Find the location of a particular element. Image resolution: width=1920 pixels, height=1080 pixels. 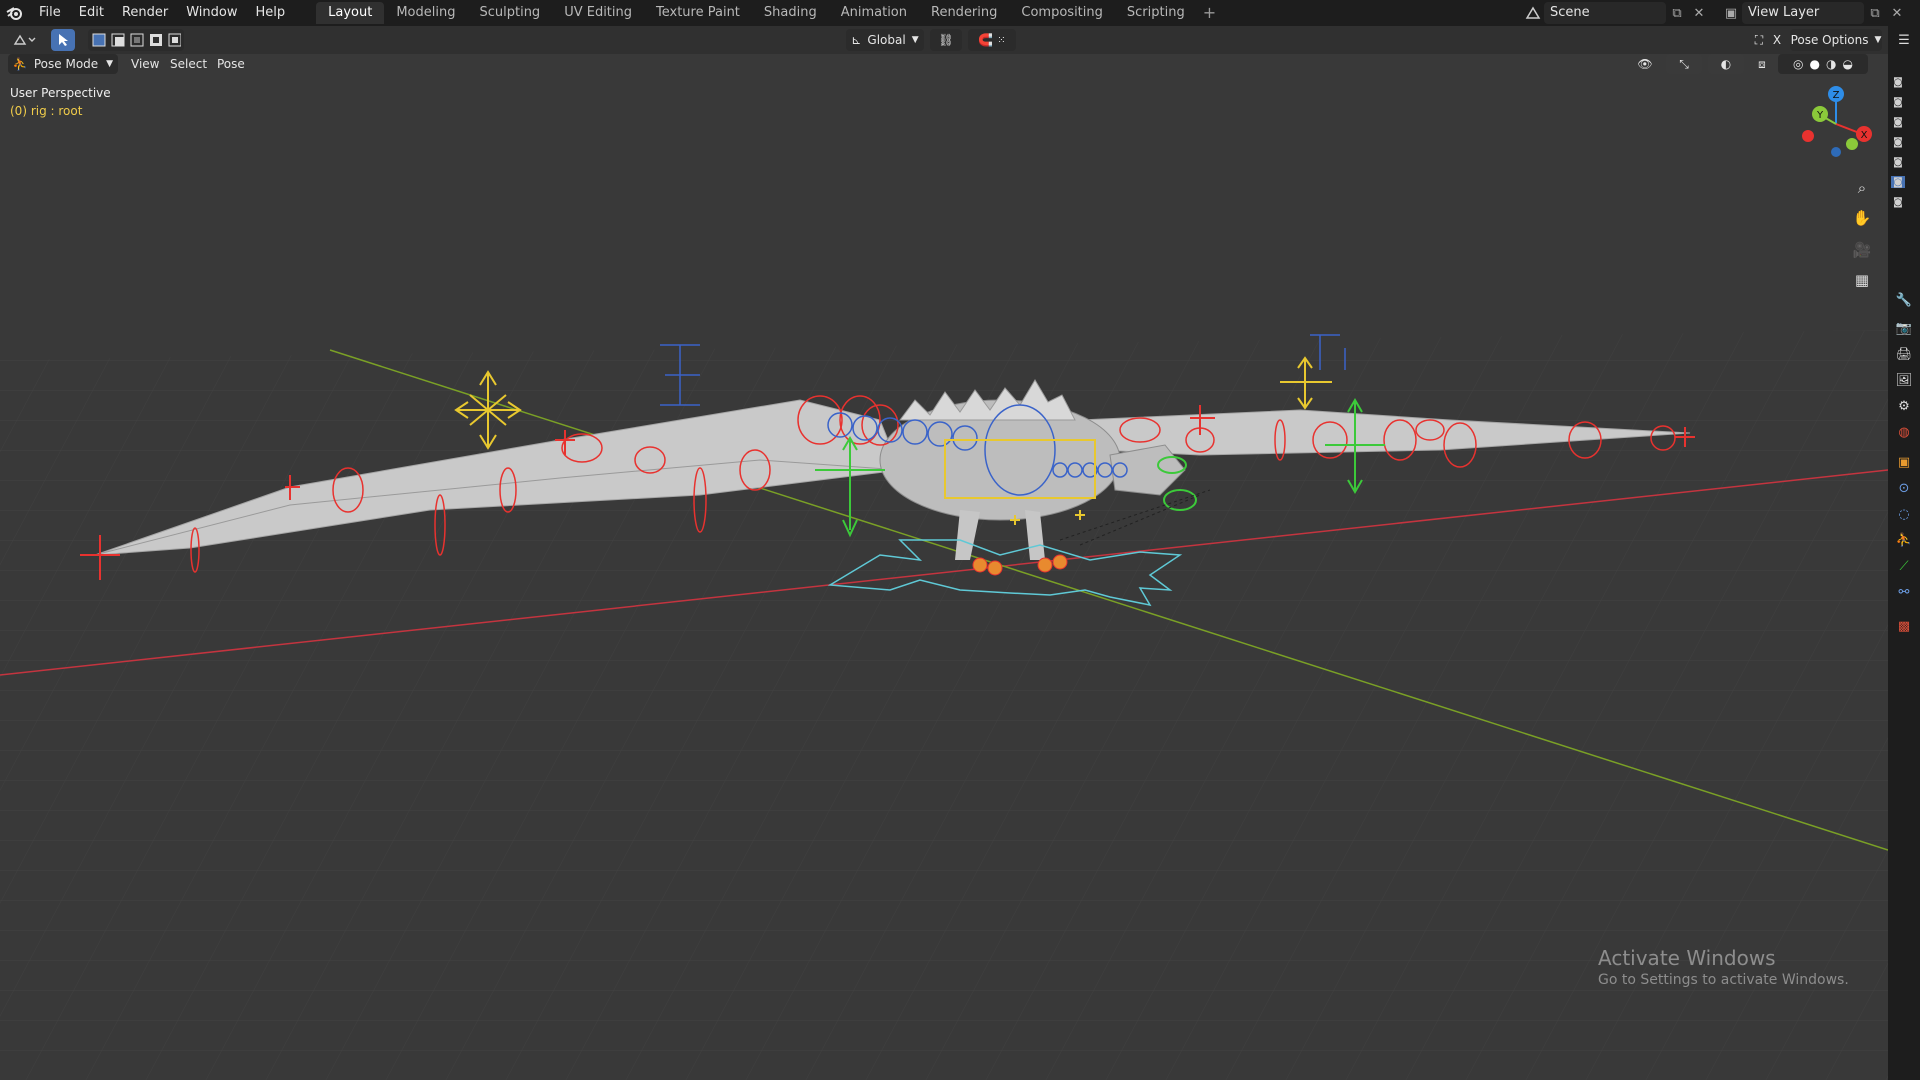

camera-view-icon: 🎥 is located at coordinates (1862, 250).